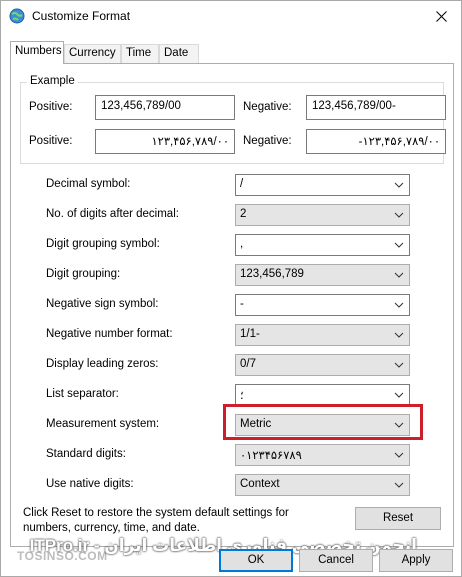 This screenshot has height=577, width=462. I want to click on setting-label: Decimal symbol:, so click(88, 184).